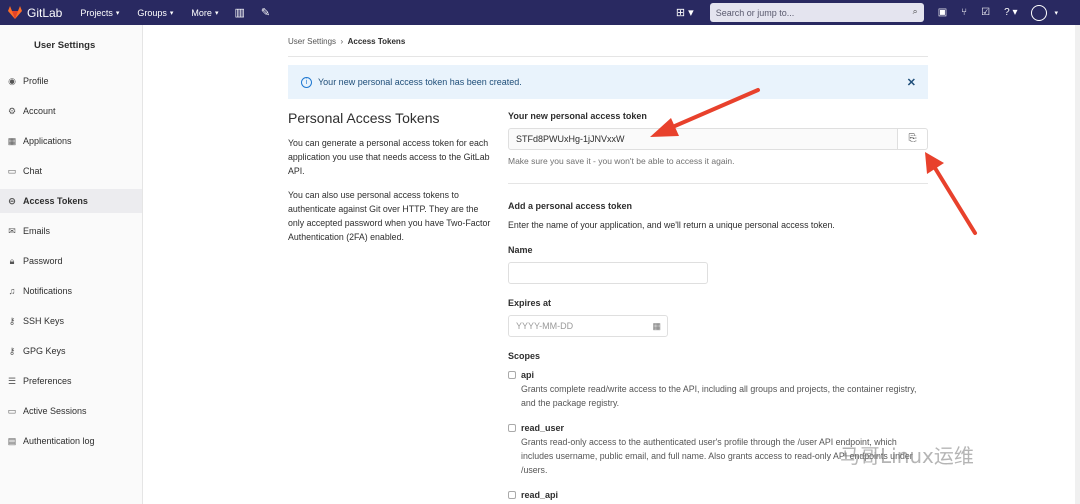  I want to click on copy-token-button: ⎘, so click(912, 139).